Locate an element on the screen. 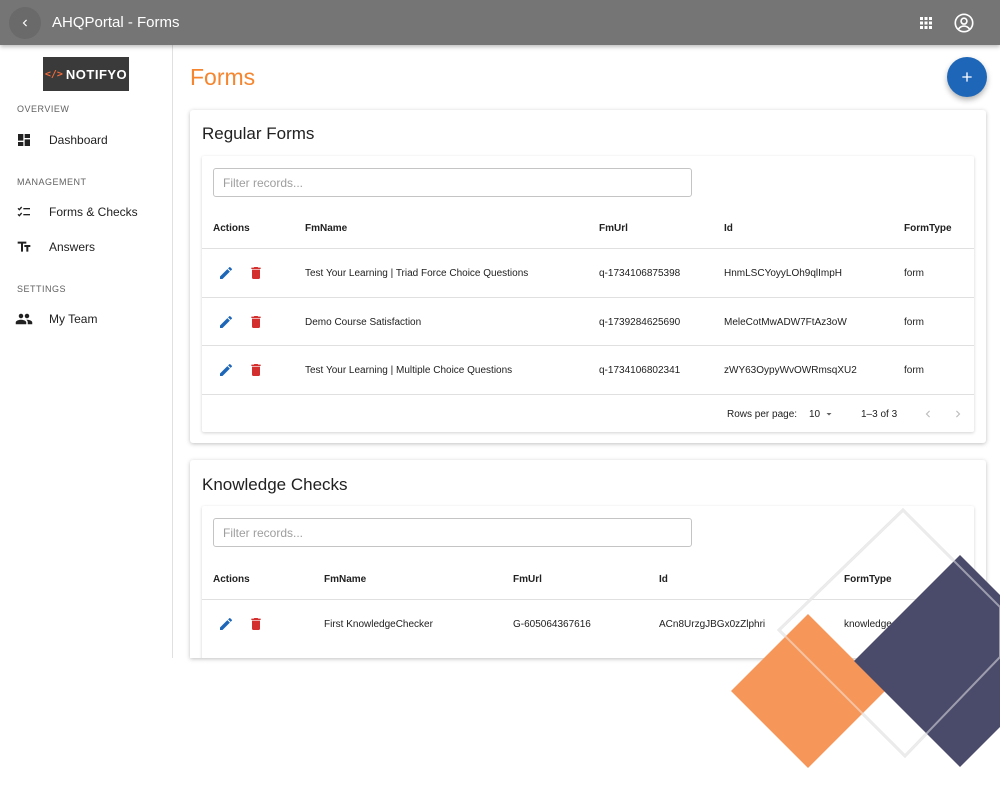 This screenshot has height=800, width=1000. back-button is located at coordinates (25, 22).